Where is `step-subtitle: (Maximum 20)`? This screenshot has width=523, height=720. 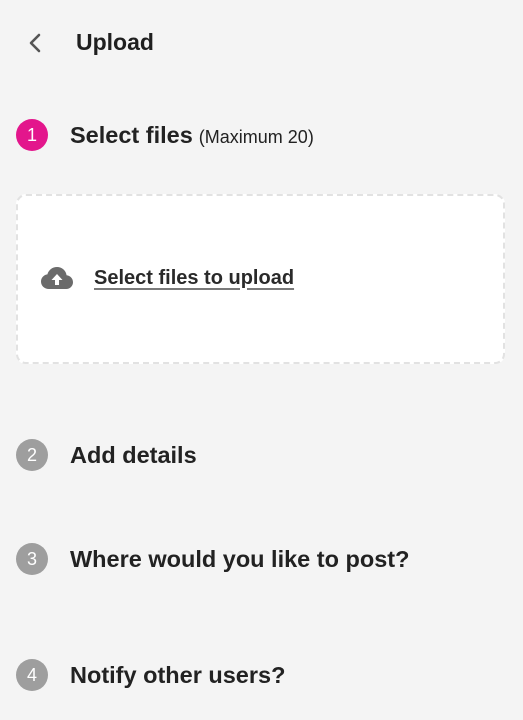
step-subtitle: (Maximum 20) is located at coordinates (256, 136).